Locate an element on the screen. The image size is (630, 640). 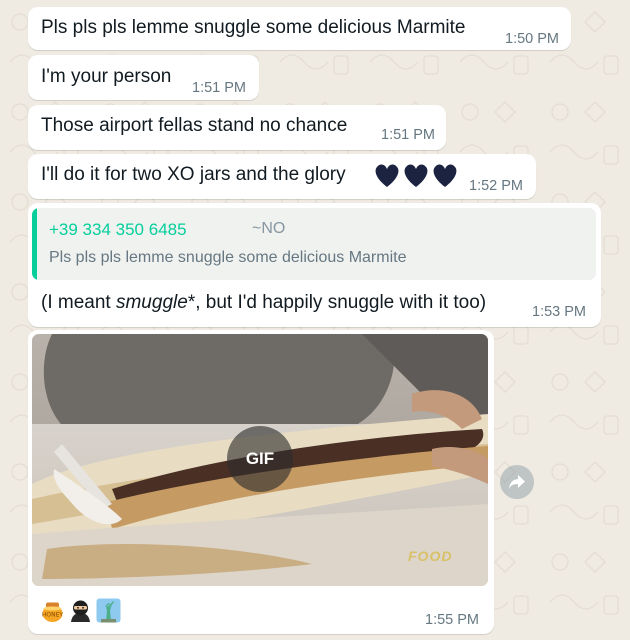
forward-icon is located at coordinates (517, 482).